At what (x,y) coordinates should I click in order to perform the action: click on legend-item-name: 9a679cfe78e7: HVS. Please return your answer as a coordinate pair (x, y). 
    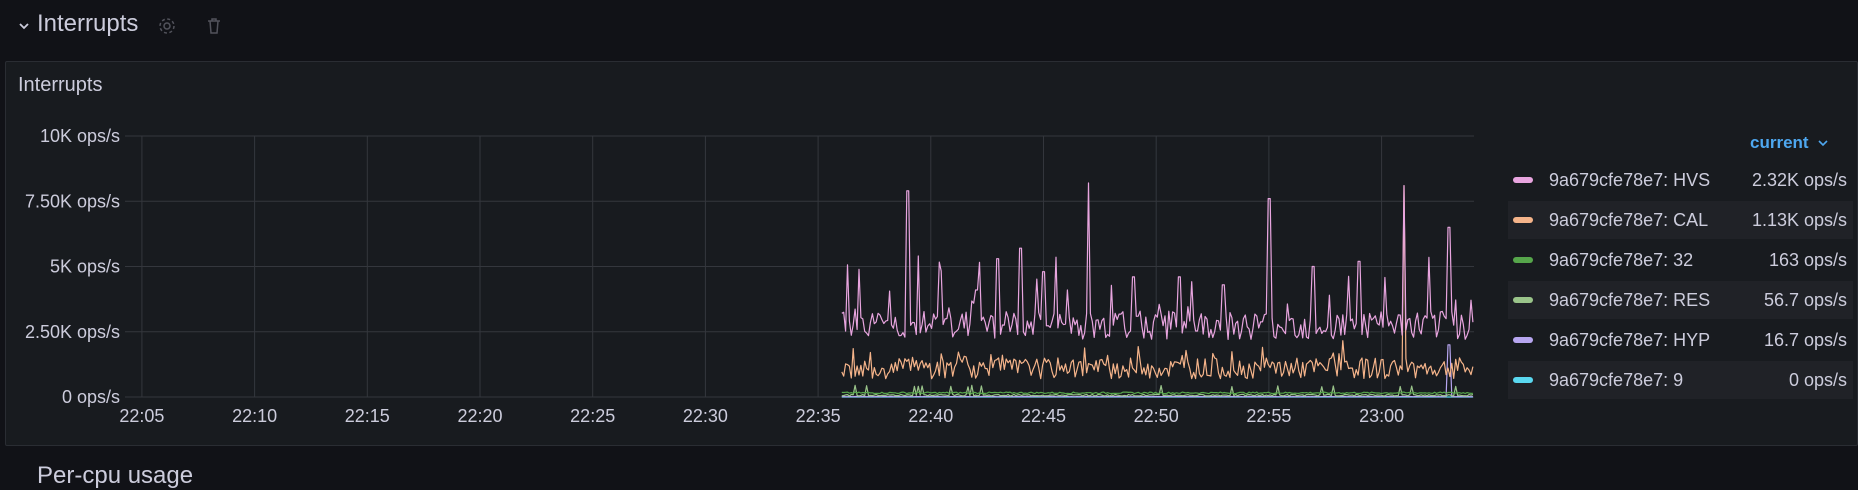
    Looking at the image, I should click on (1630, 179).